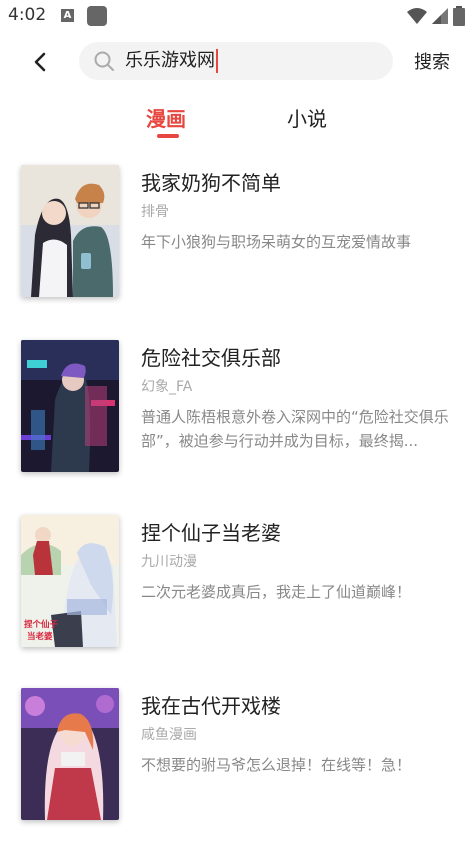  I want to click on notification-app-icon, so click(97, 16).